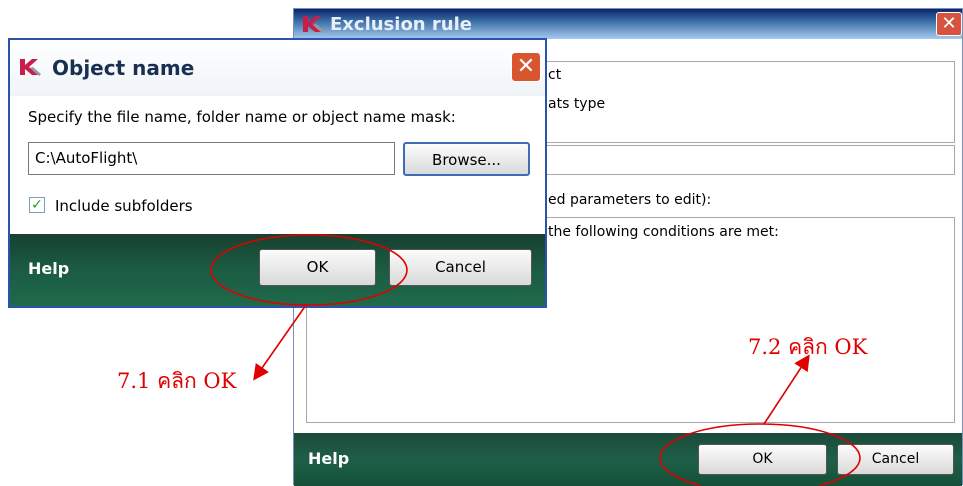 The image size is (963, 486). What do you see at coordinates (628, 459) in the screenshot?
I see `exclusion-rule-footer: Help OK Cancel` at bounding box center [628, 459].